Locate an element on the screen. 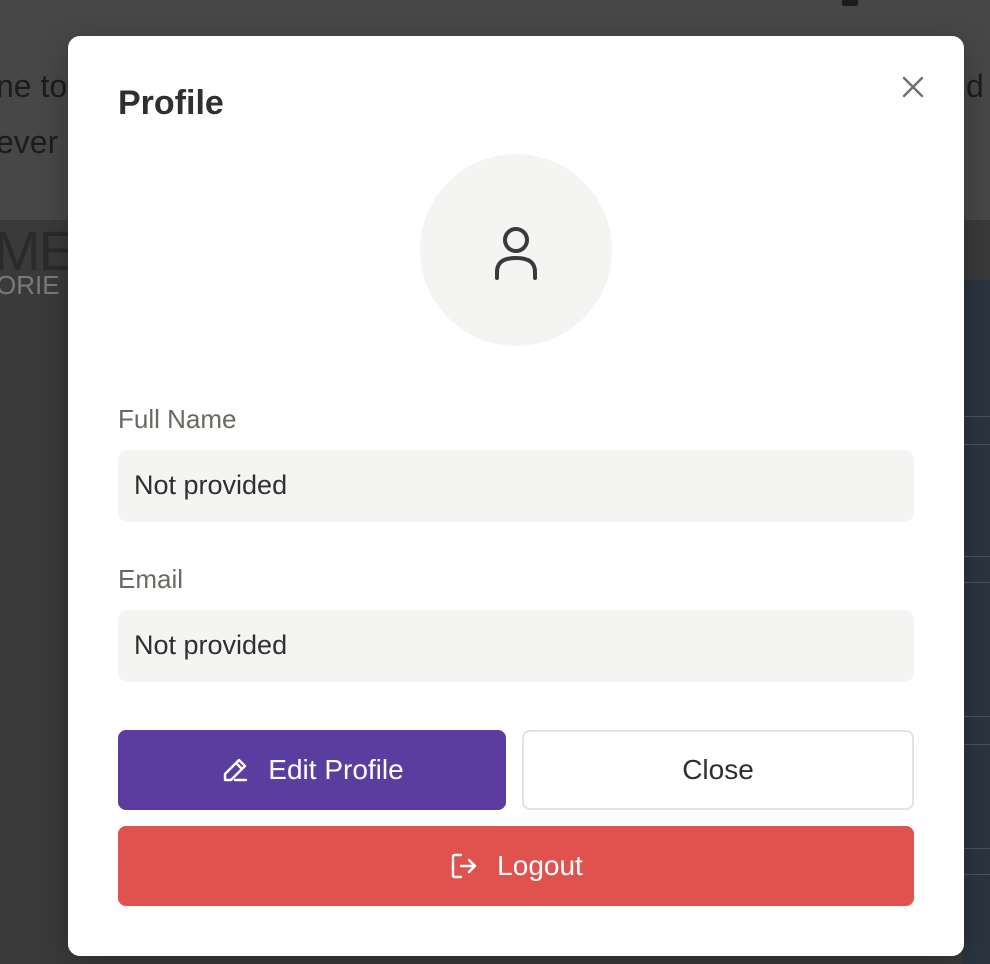  close-label: Close is located at coordinates (718, 769).